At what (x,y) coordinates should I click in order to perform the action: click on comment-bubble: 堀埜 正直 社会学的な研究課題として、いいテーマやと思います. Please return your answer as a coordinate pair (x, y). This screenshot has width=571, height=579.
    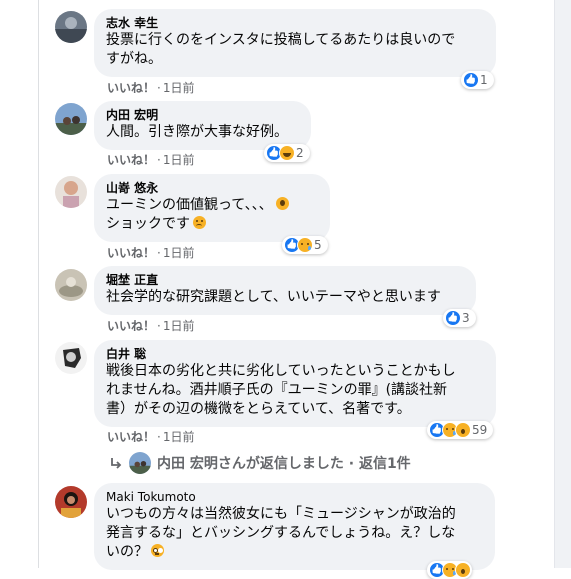
    Looking at the image, I should click on (285, 290).